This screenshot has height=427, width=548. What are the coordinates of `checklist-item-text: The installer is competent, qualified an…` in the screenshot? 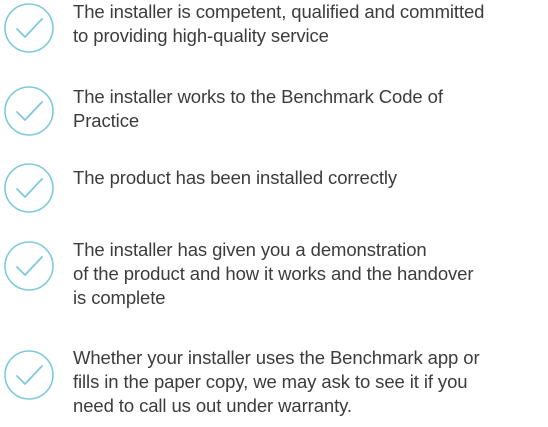 It's located at (308, 24).